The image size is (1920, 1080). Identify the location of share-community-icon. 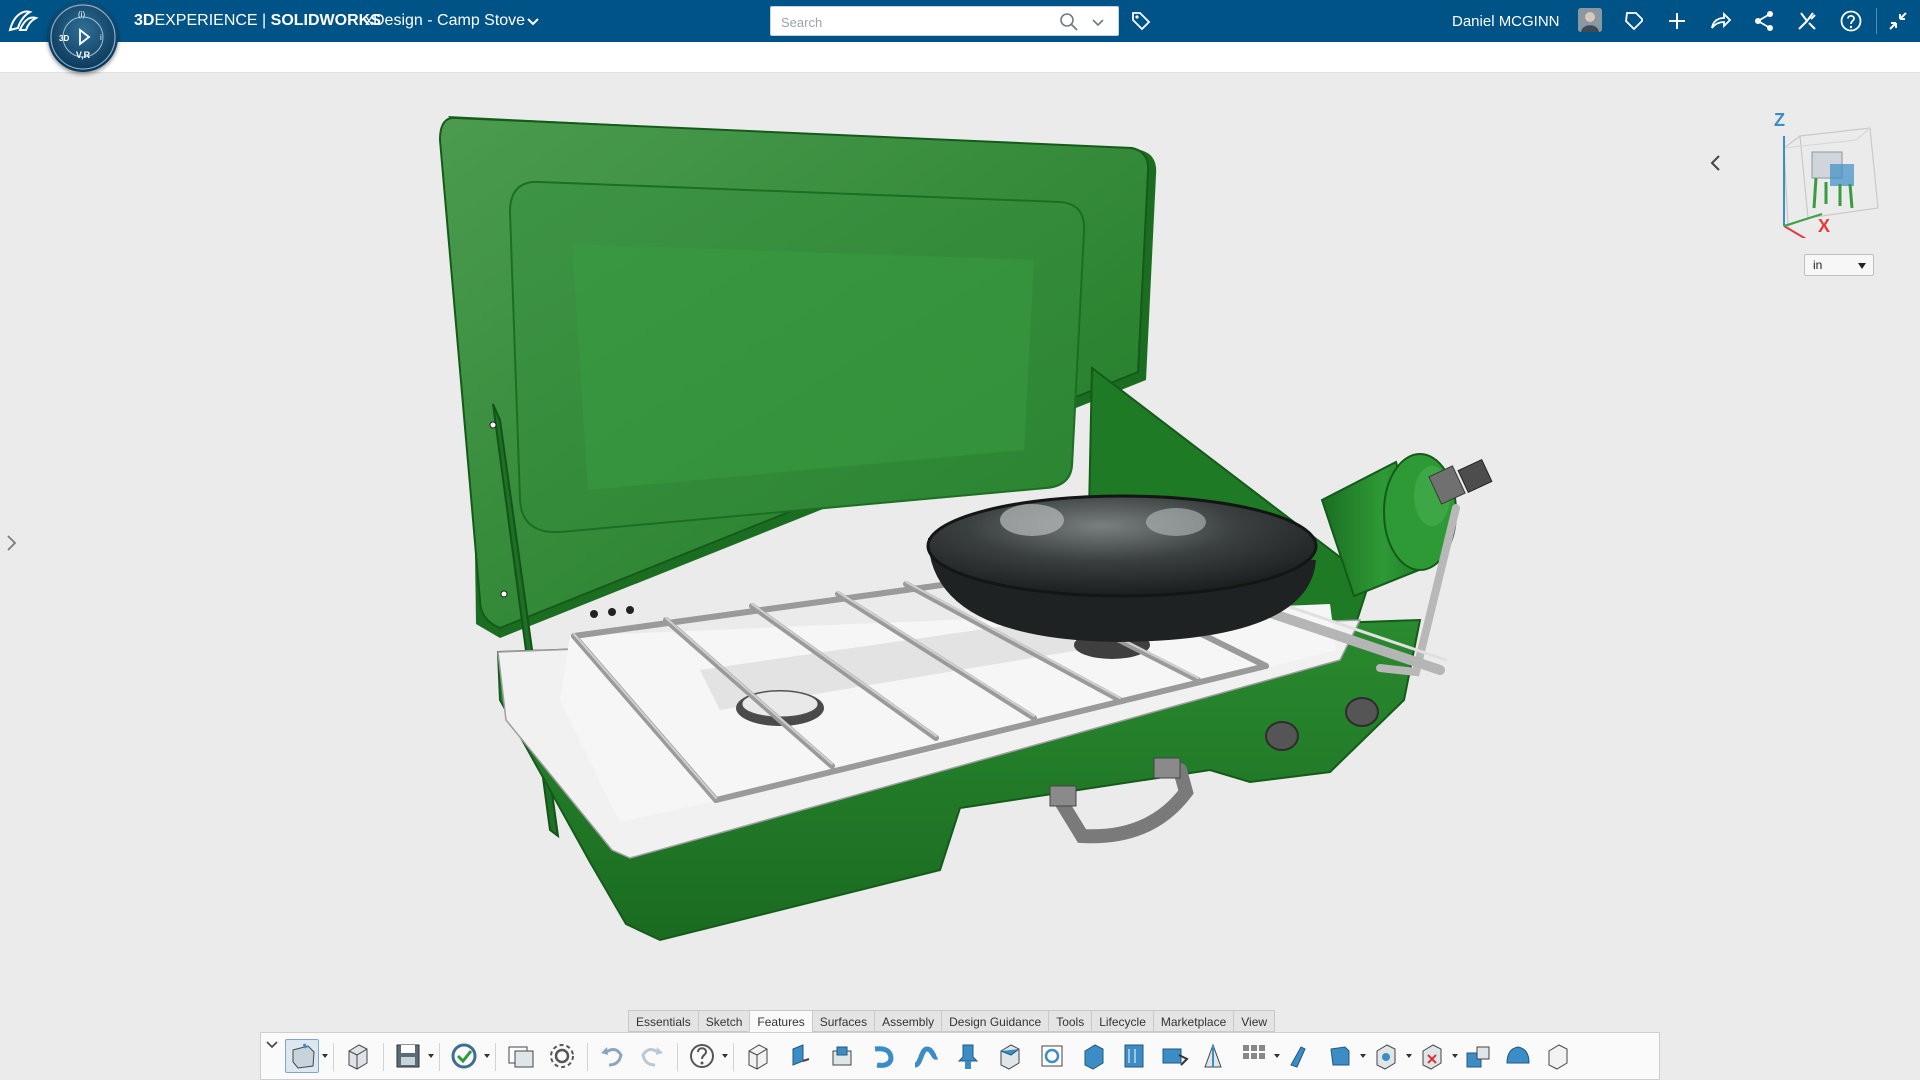
(1634, 21).